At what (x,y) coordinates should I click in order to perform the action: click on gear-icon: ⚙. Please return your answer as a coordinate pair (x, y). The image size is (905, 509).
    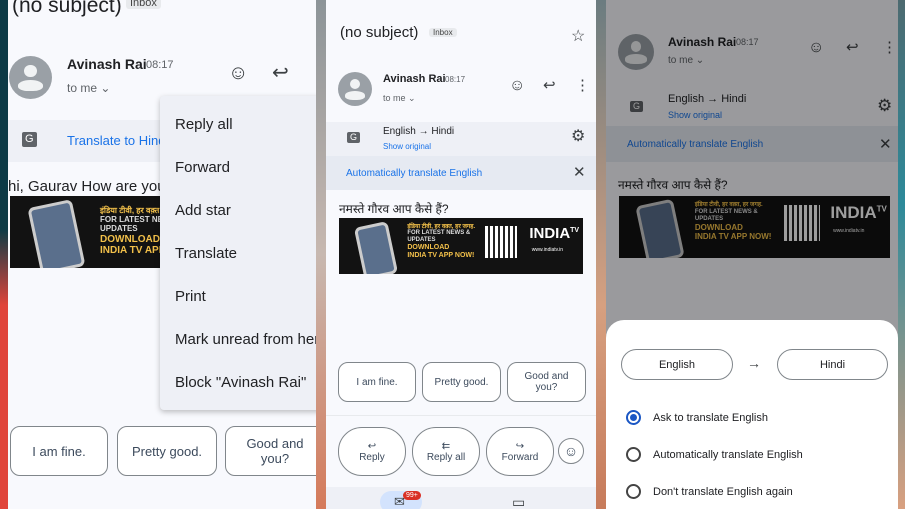
    Looking at the image, I should click on (578, 137).